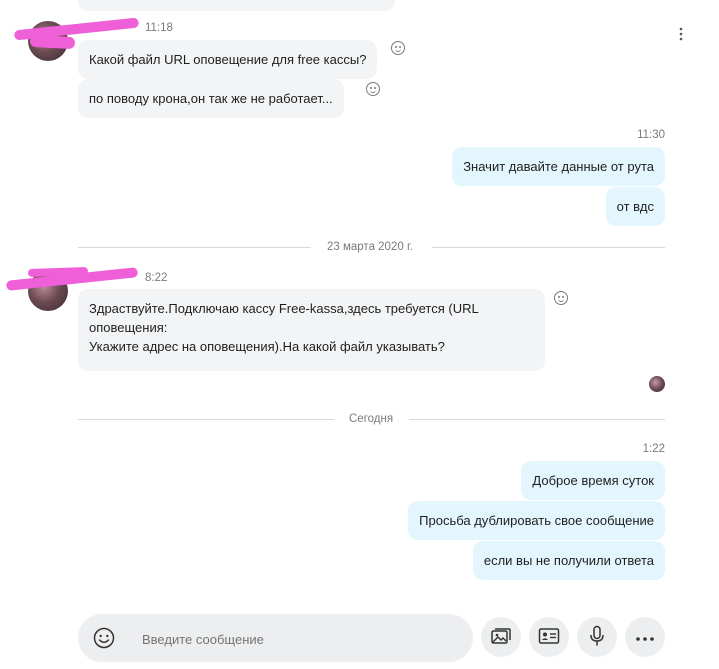 This screenshot has height=669, width=719. I want to click on read-receipt-avatar, so click(657, 384).